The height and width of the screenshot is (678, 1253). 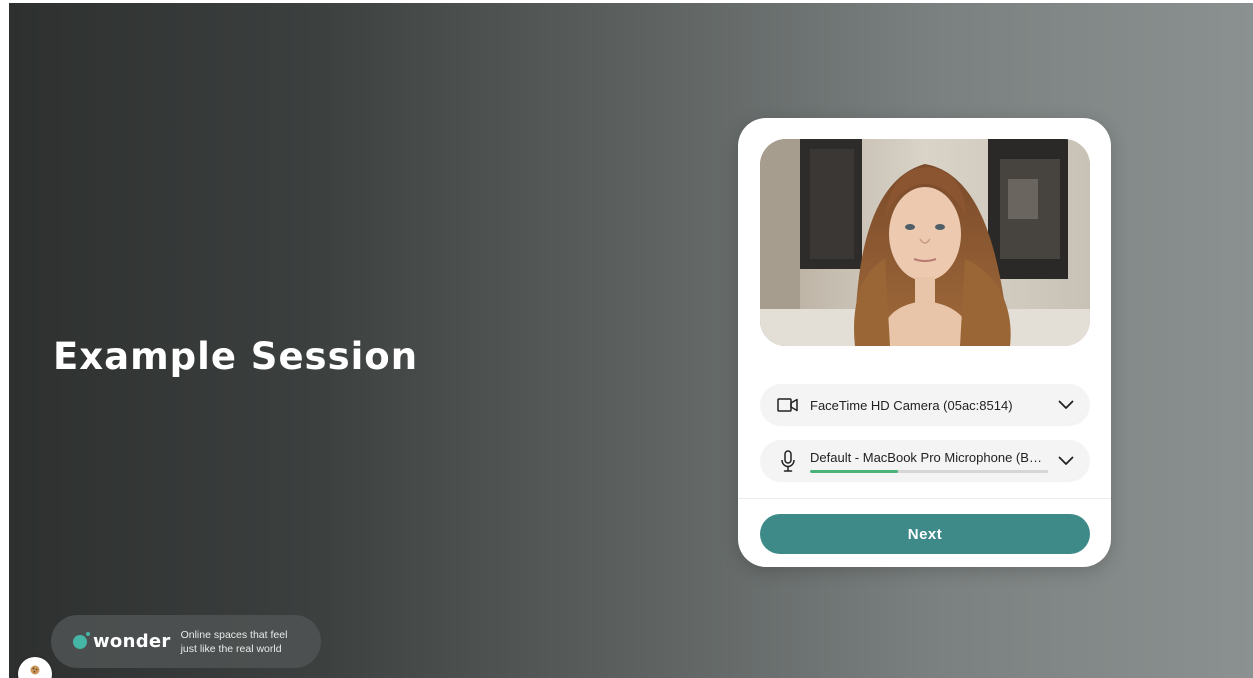 I want to click on brand-tagline-line1: Online spaces that feel, so click(x=234, y=634).